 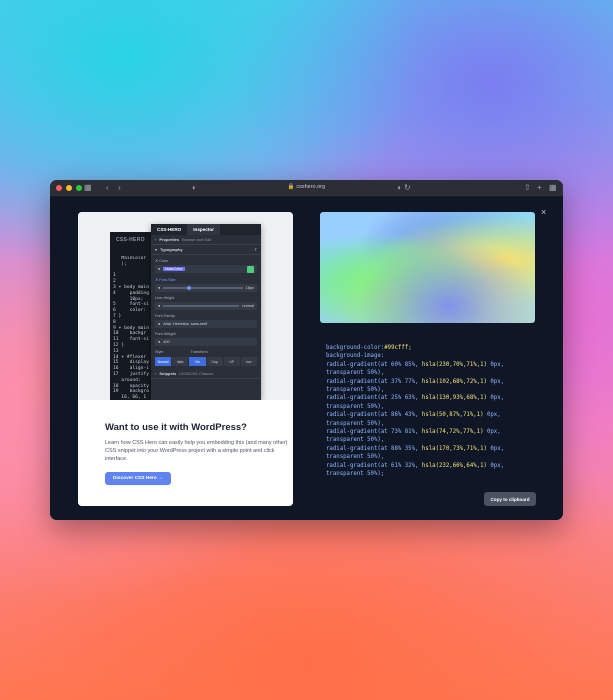 I want to click on reader-icon: ◑, so click(x=398, y=188).